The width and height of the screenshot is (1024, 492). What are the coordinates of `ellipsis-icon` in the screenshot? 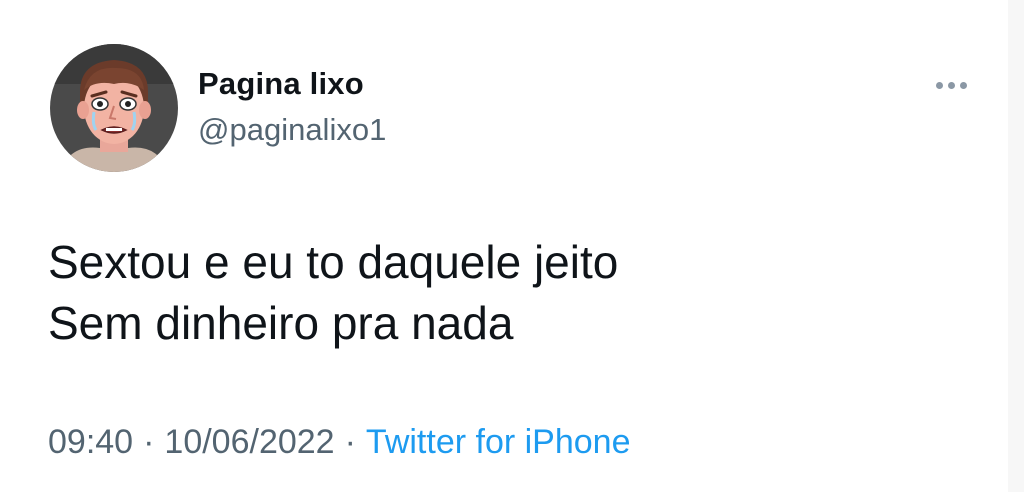 It's located at (951, 85).